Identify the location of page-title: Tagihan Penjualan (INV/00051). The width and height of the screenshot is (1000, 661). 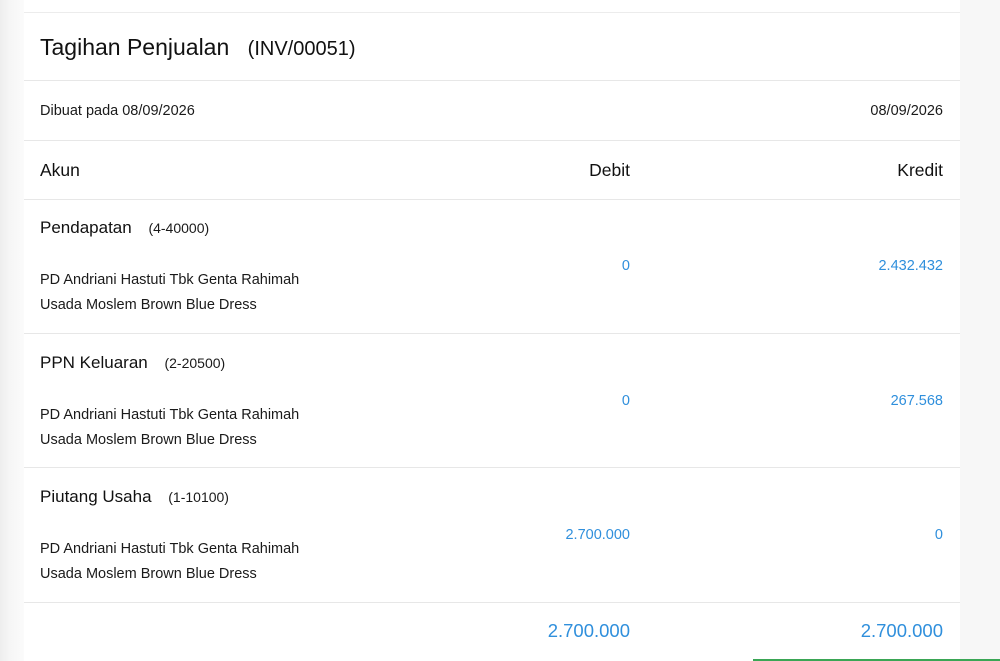
(198, 47).